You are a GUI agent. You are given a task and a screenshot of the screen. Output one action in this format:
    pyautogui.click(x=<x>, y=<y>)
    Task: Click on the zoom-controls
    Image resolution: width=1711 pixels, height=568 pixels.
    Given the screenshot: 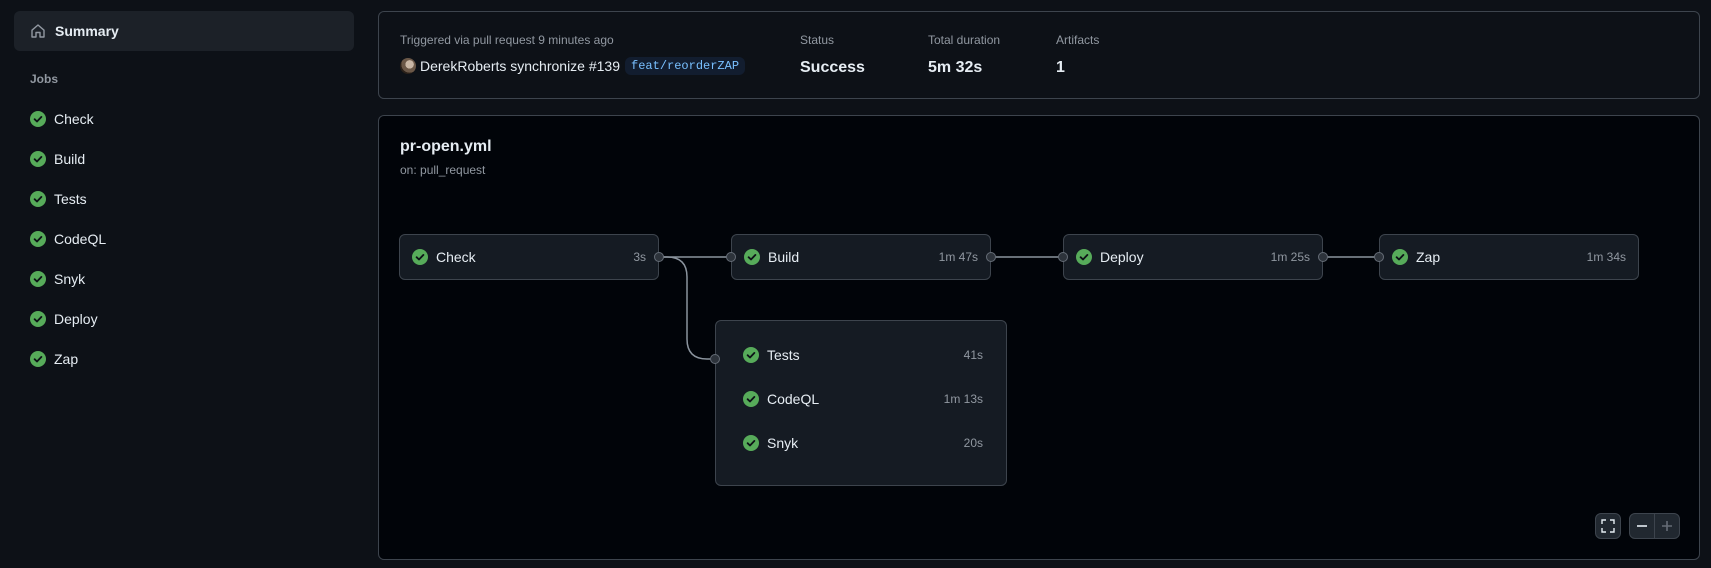 What is the action you would take?
    pyautogui.click(x=1654, y=526)
    